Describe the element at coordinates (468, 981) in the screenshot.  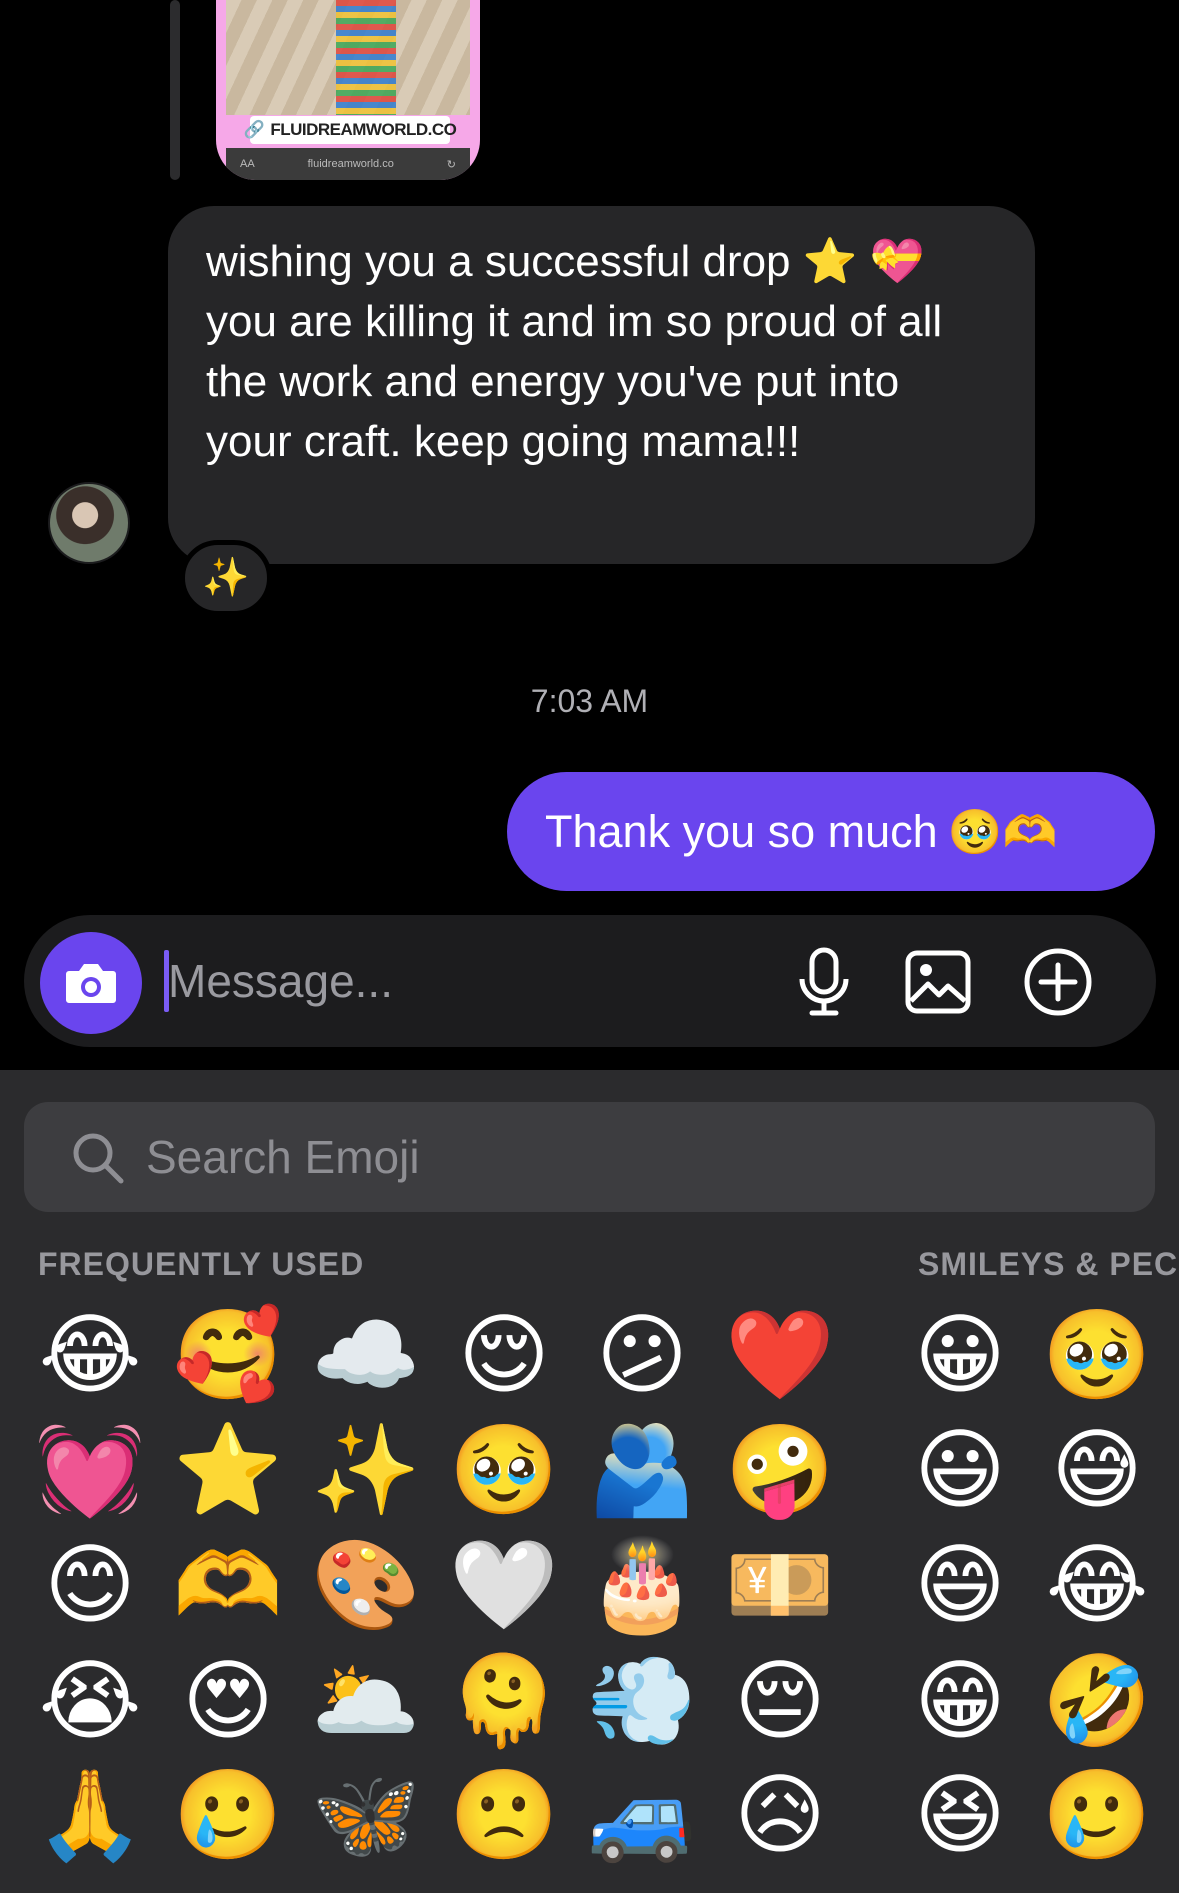
I see `message-input` at that location.